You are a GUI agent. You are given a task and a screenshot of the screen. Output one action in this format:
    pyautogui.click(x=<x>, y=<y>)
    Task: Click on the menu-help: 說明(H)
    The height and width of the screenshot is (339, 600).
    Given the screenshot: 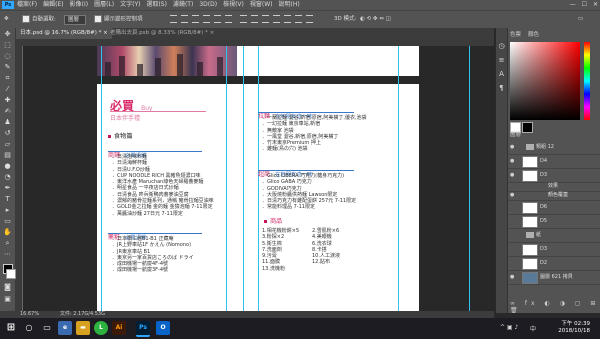 What is the action you would take?
    pyautogui.click(x=289, y=5)
    